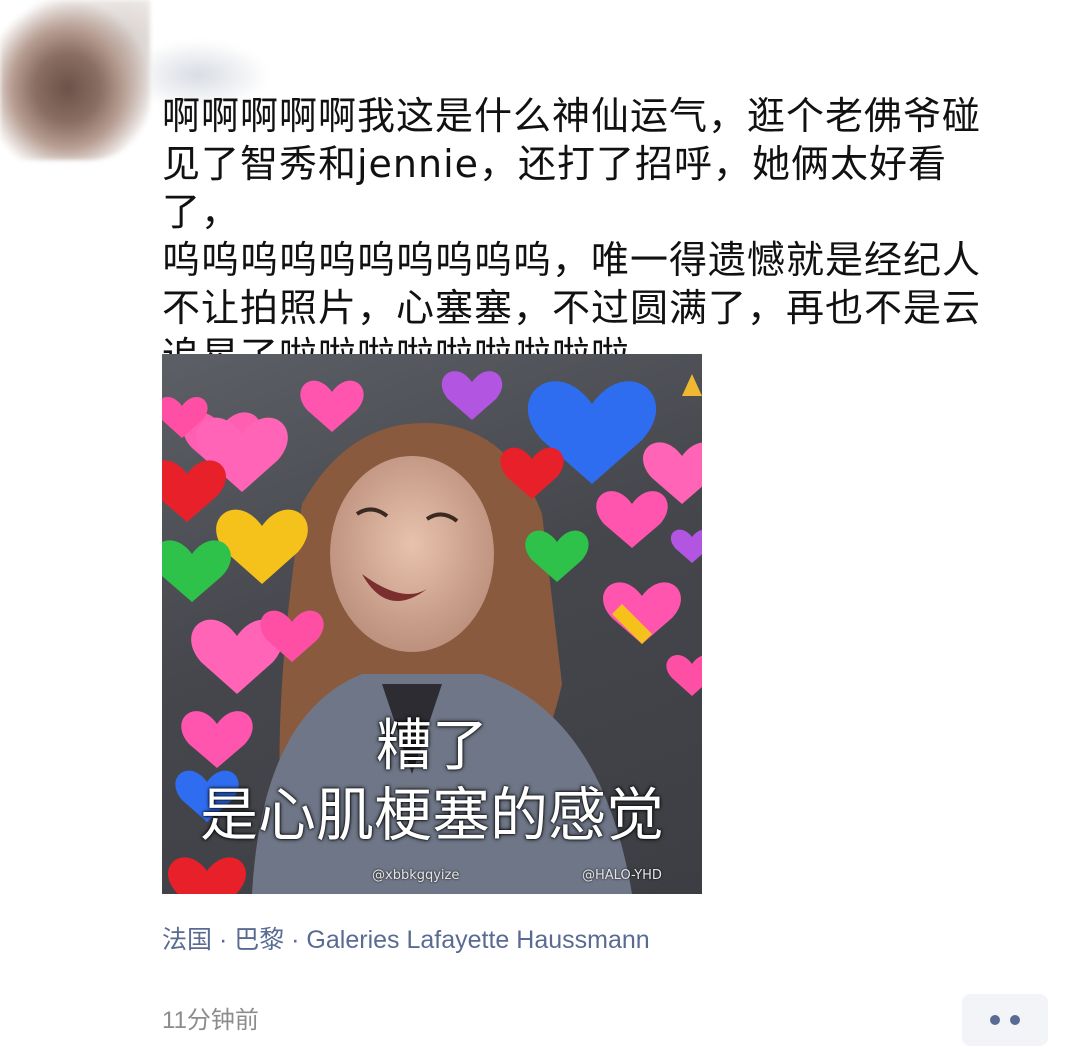  I want to click on more-actions-button, so click(1005, 1020).